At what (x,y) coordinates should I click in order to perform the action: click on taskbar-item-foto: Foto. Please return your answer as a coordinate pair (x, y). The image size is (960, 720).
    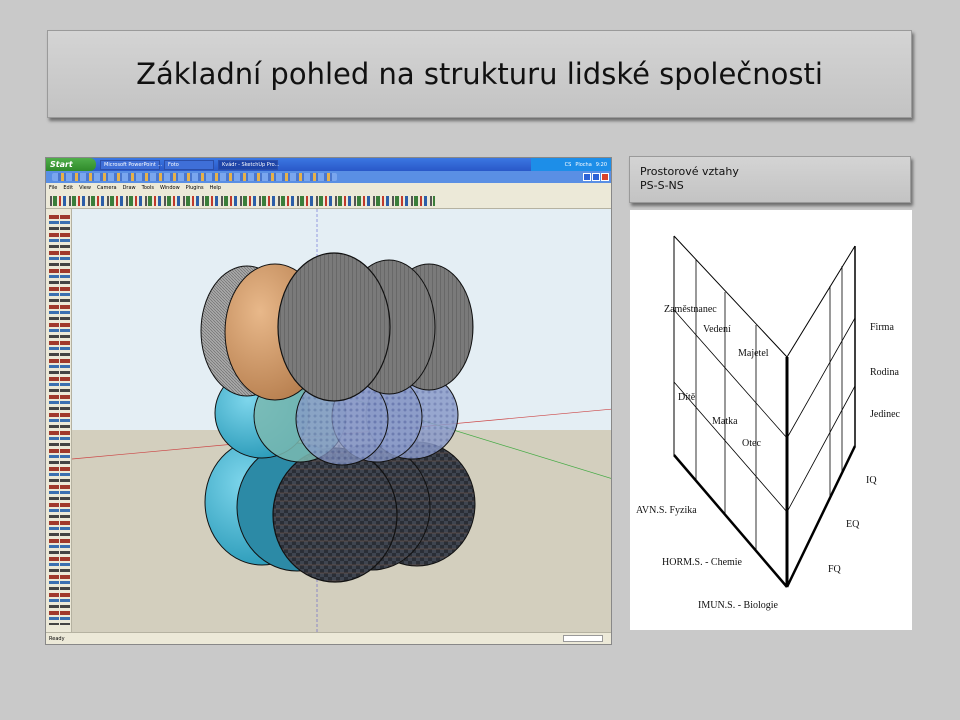
    Looking at the image, I should click on (189, 164).